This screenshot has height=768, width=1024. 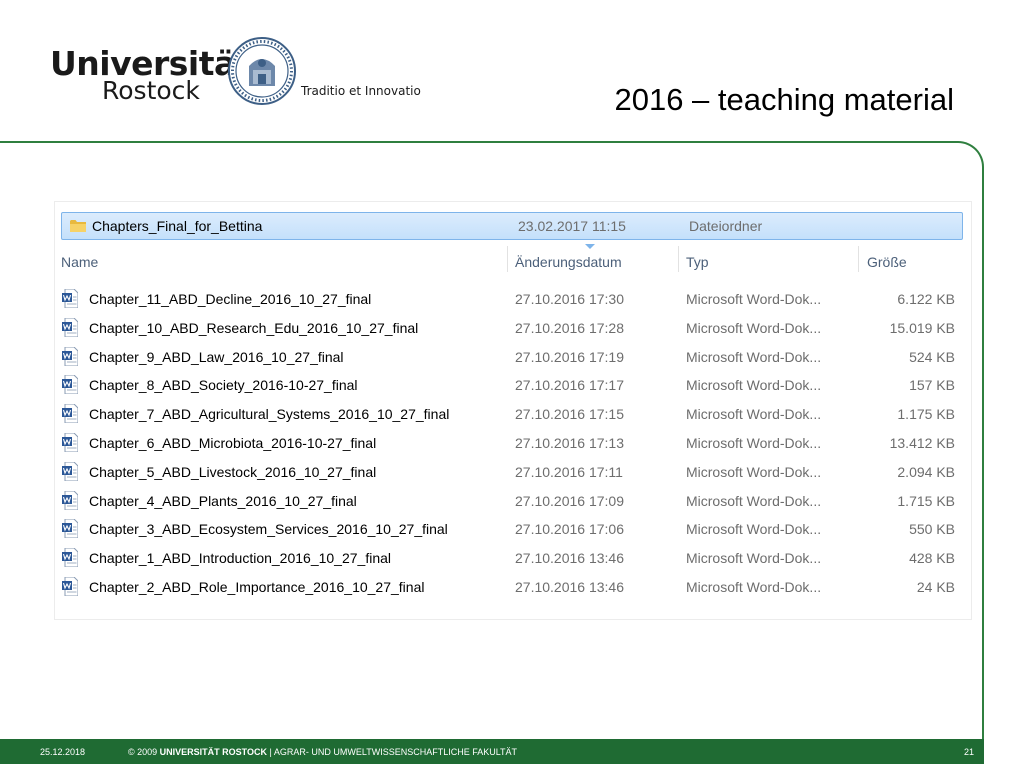 I want to click on file-size: 428 KB, so click(x=932, y=558).